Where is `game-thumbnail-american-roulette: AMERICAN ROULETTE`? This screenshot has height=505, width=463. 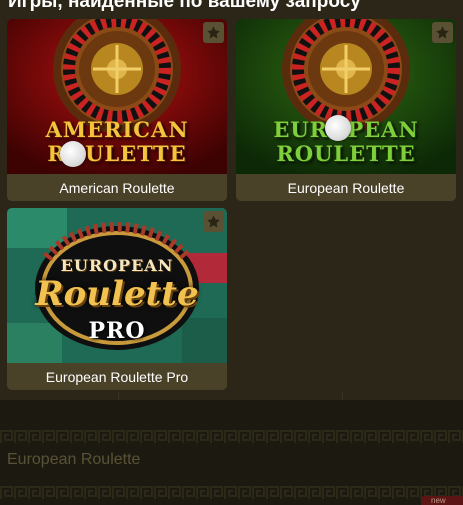
game-thumbnail-american-roulette: AMERICAN ROULETTE is located at coordinates (117, 96).